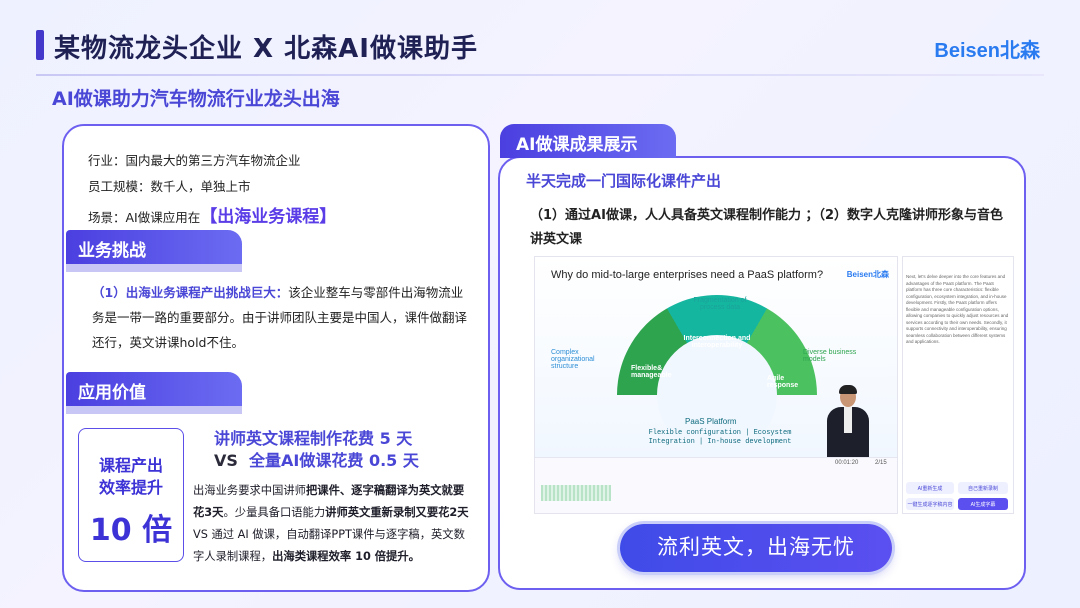 Image resolution: width=1080 pixels, height=608 pixels. I want to click on generate-transcript-button: 一键生成逐字稿内容, so click(930, 504).